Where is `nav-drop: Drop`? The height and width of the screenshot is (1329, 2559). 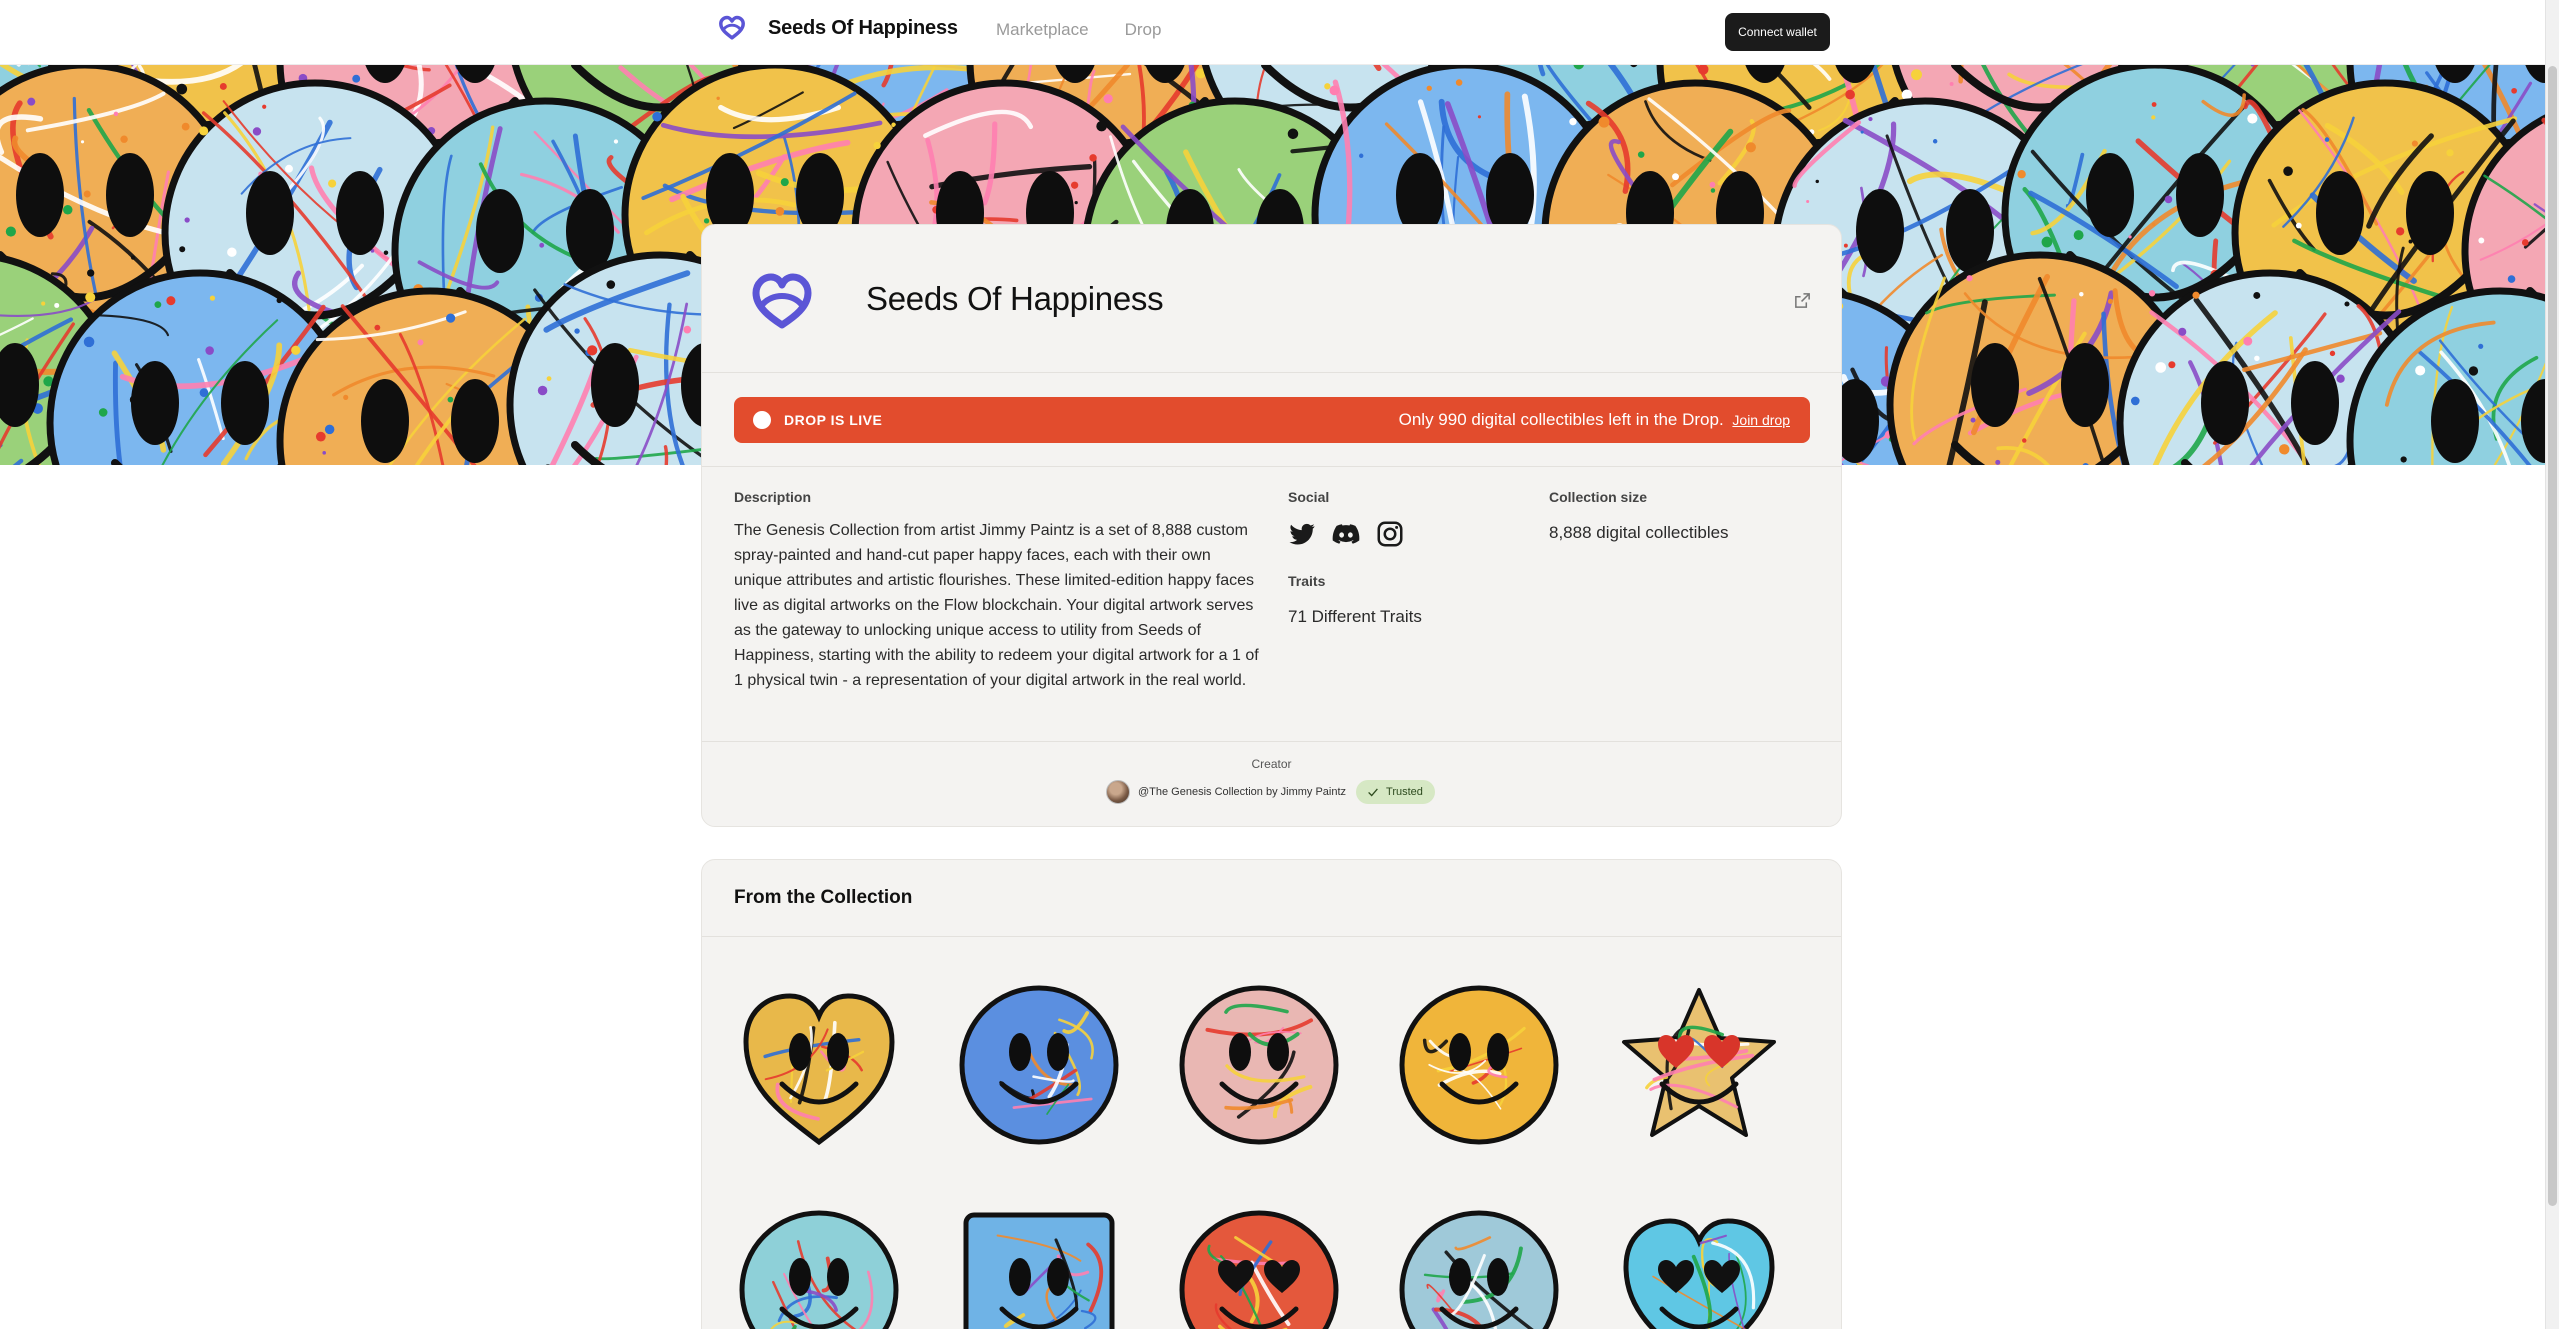
nav-drop: Drop is located at coordinates (1143, 30).